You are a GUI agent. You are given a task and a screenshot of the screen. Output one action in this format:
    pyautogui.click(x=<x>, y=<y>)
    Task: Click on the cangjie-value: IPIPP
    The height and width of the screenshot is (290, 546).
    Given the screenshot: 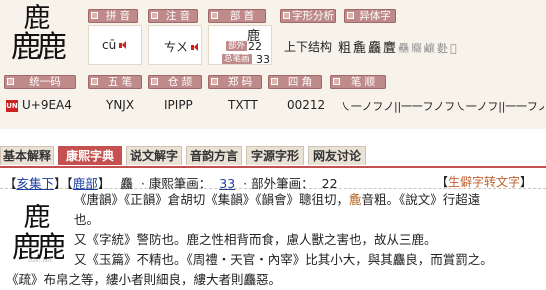 What is the action you would take?
    pyautogui.click(x=178, y=105)
    